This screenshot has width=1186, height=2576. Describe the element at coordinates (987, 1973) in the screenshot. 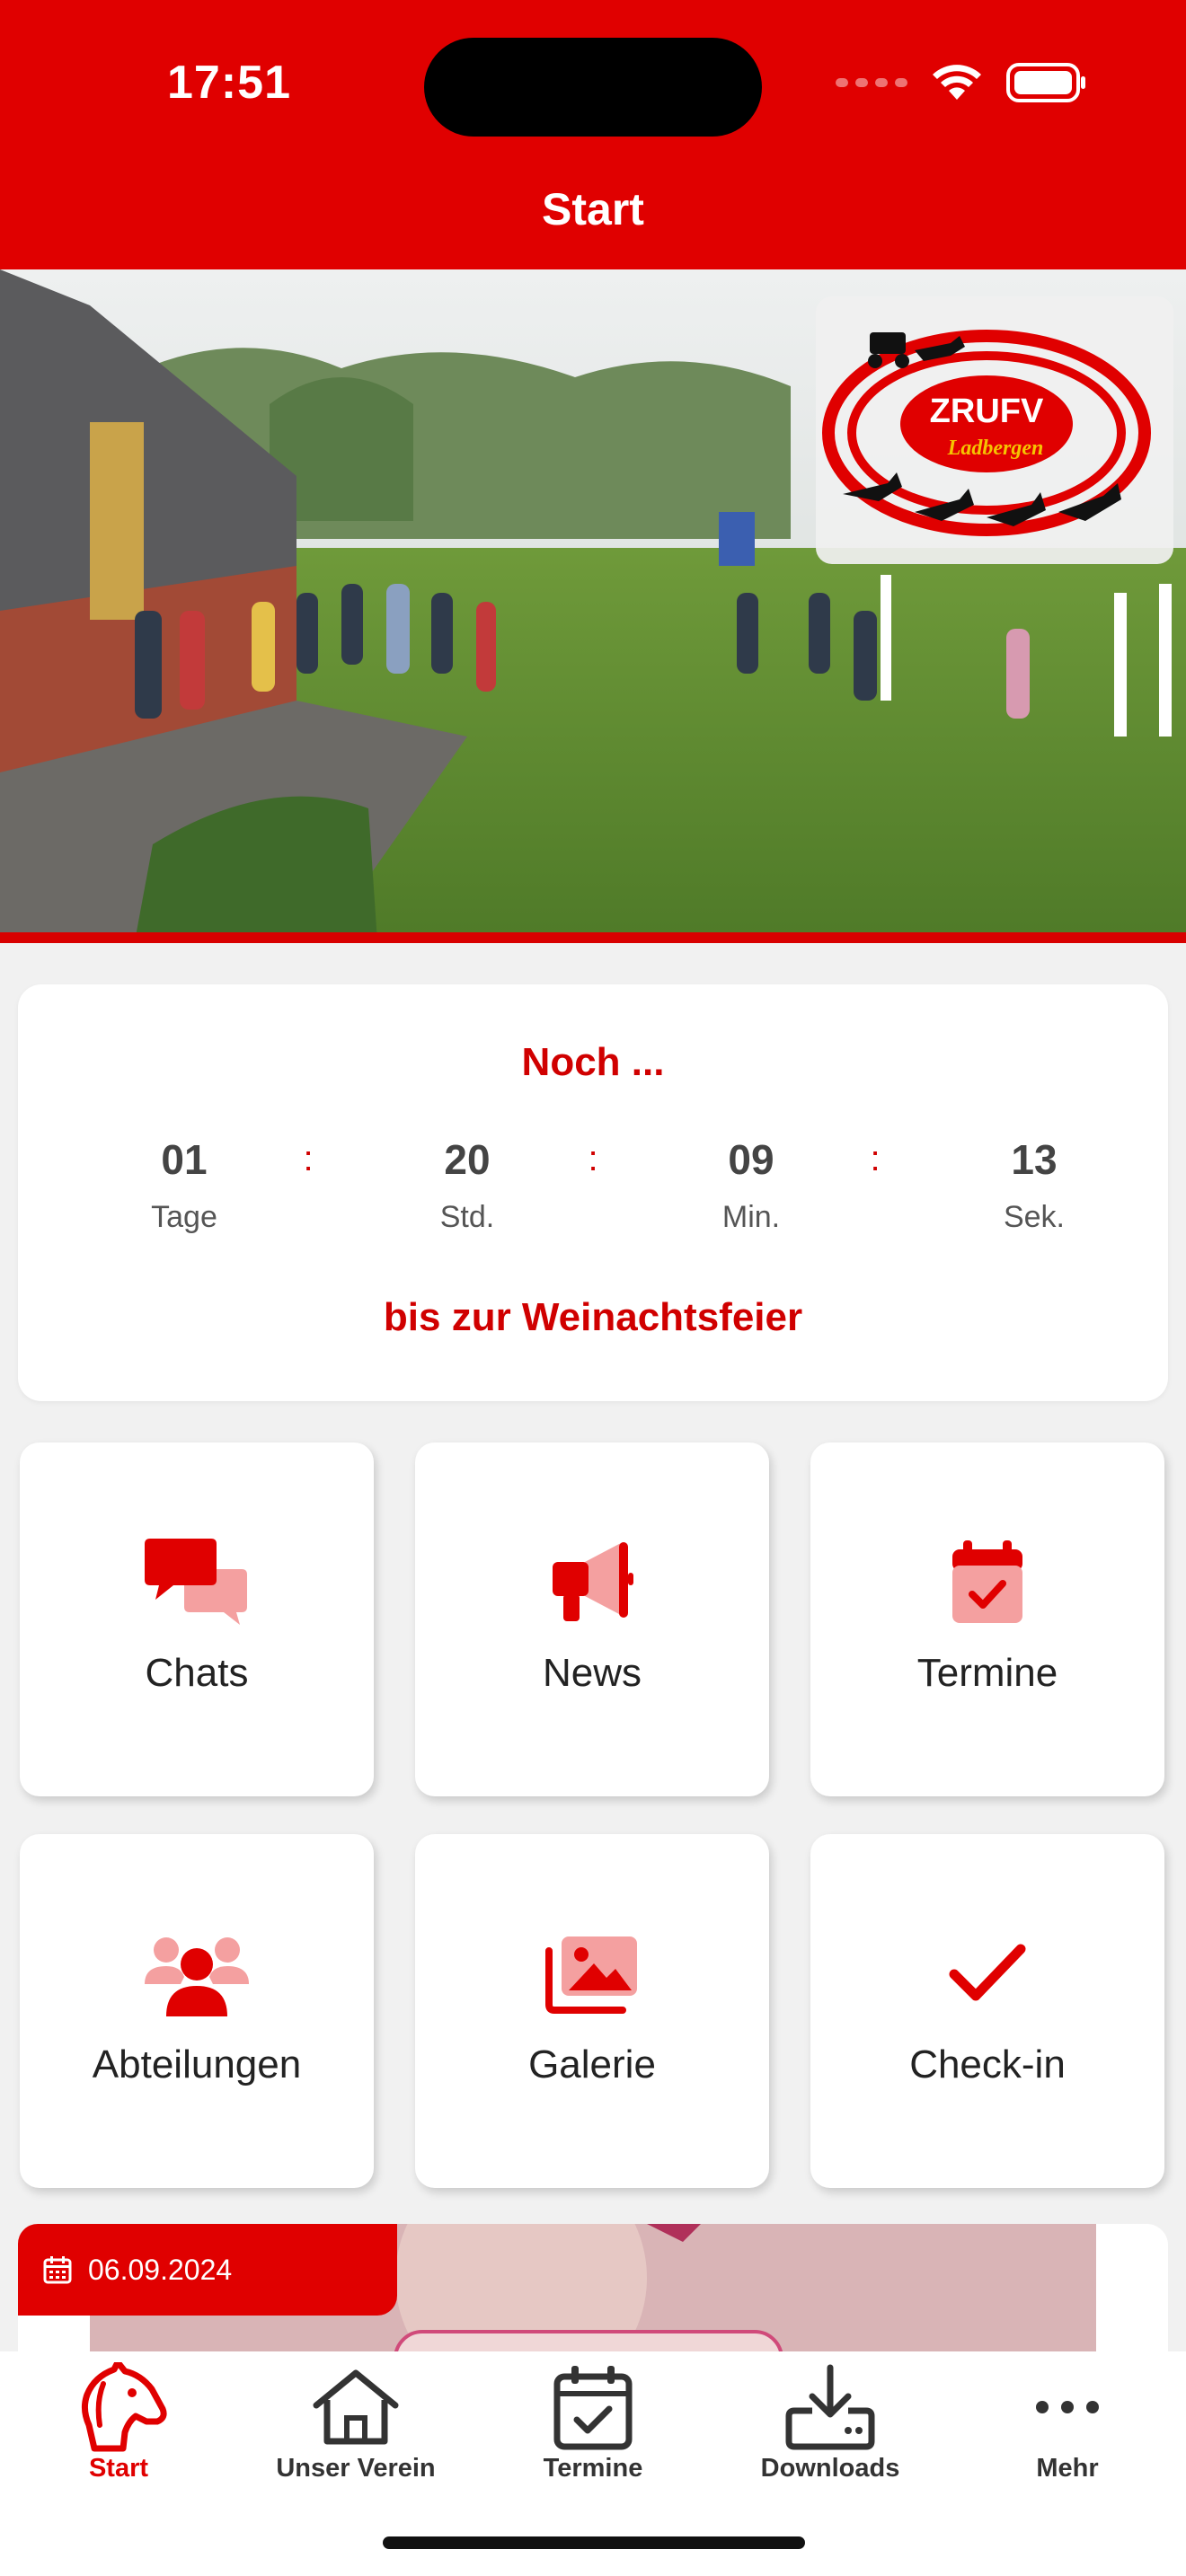

I see `checkmark-icon` at that location.